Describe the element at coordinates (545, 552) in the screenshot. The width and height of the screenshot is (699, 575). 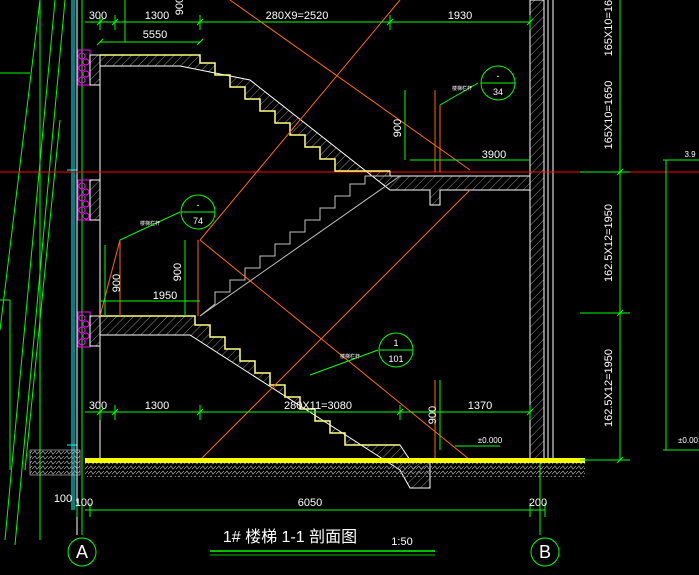
I see `axis-label-b: B` at that location.